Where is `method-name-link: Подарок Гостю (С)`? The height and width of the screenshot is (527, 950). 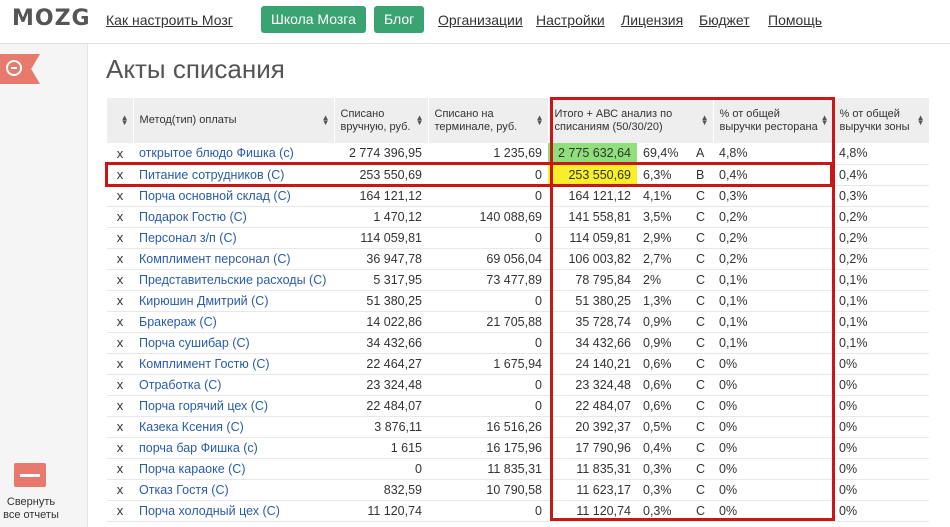 method-name-link: Подарок Гостю (С) is located at coordinates (233, 217).